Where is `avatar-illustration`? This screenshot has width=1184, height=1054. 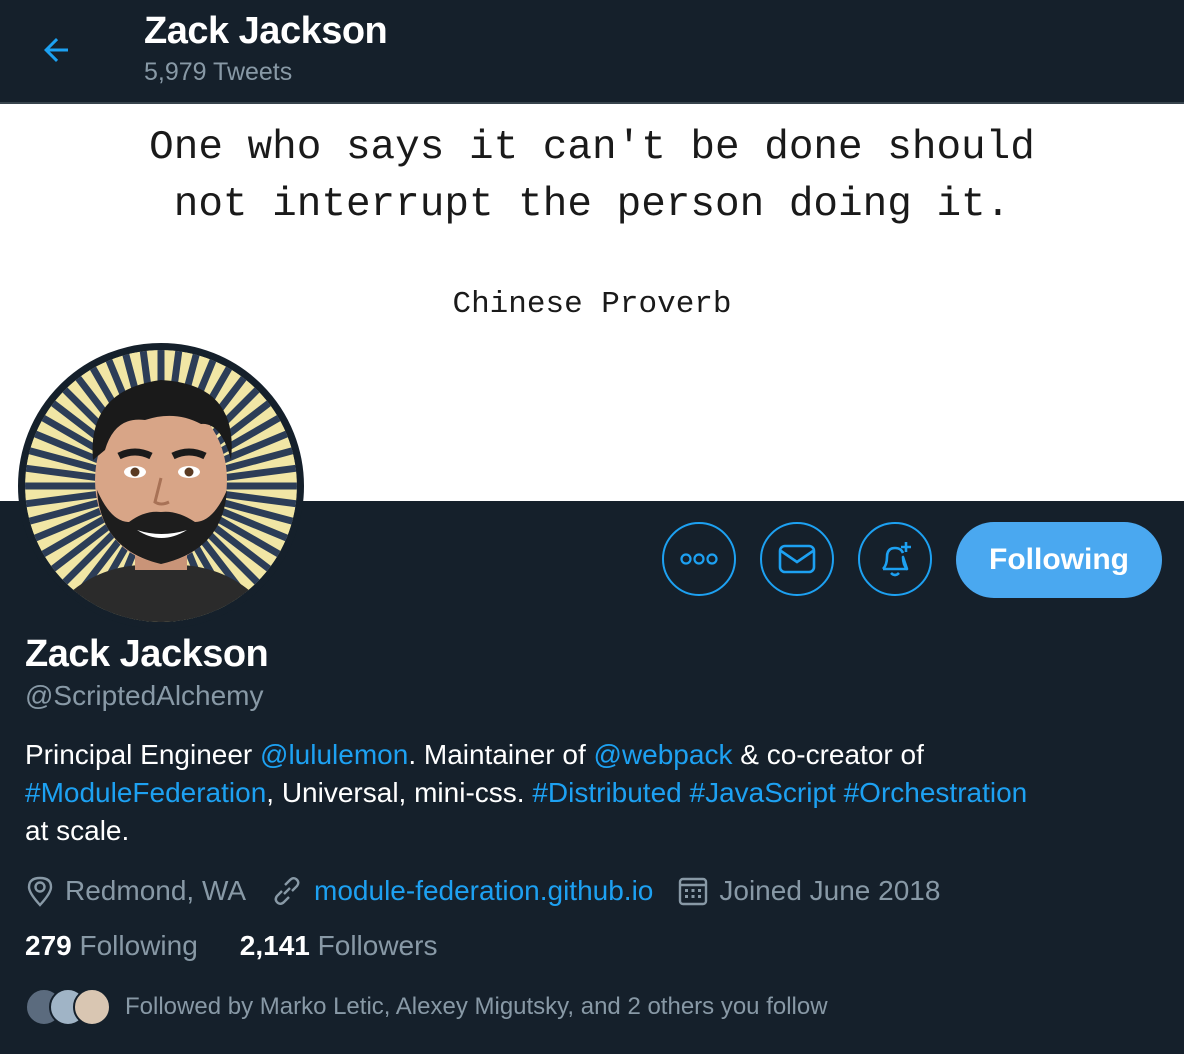
avatar-illustration is located at coordinates (161, 486).